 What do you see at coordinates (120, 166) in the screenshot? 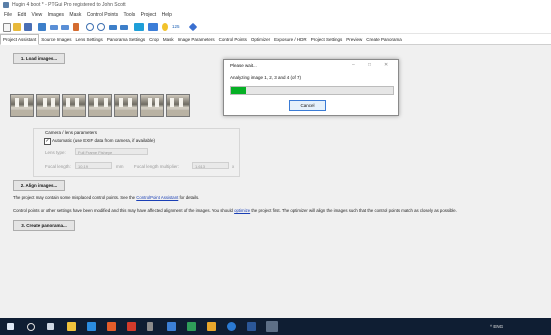
I see `focal-length-unit: mm` at bounding box center [120, 166].